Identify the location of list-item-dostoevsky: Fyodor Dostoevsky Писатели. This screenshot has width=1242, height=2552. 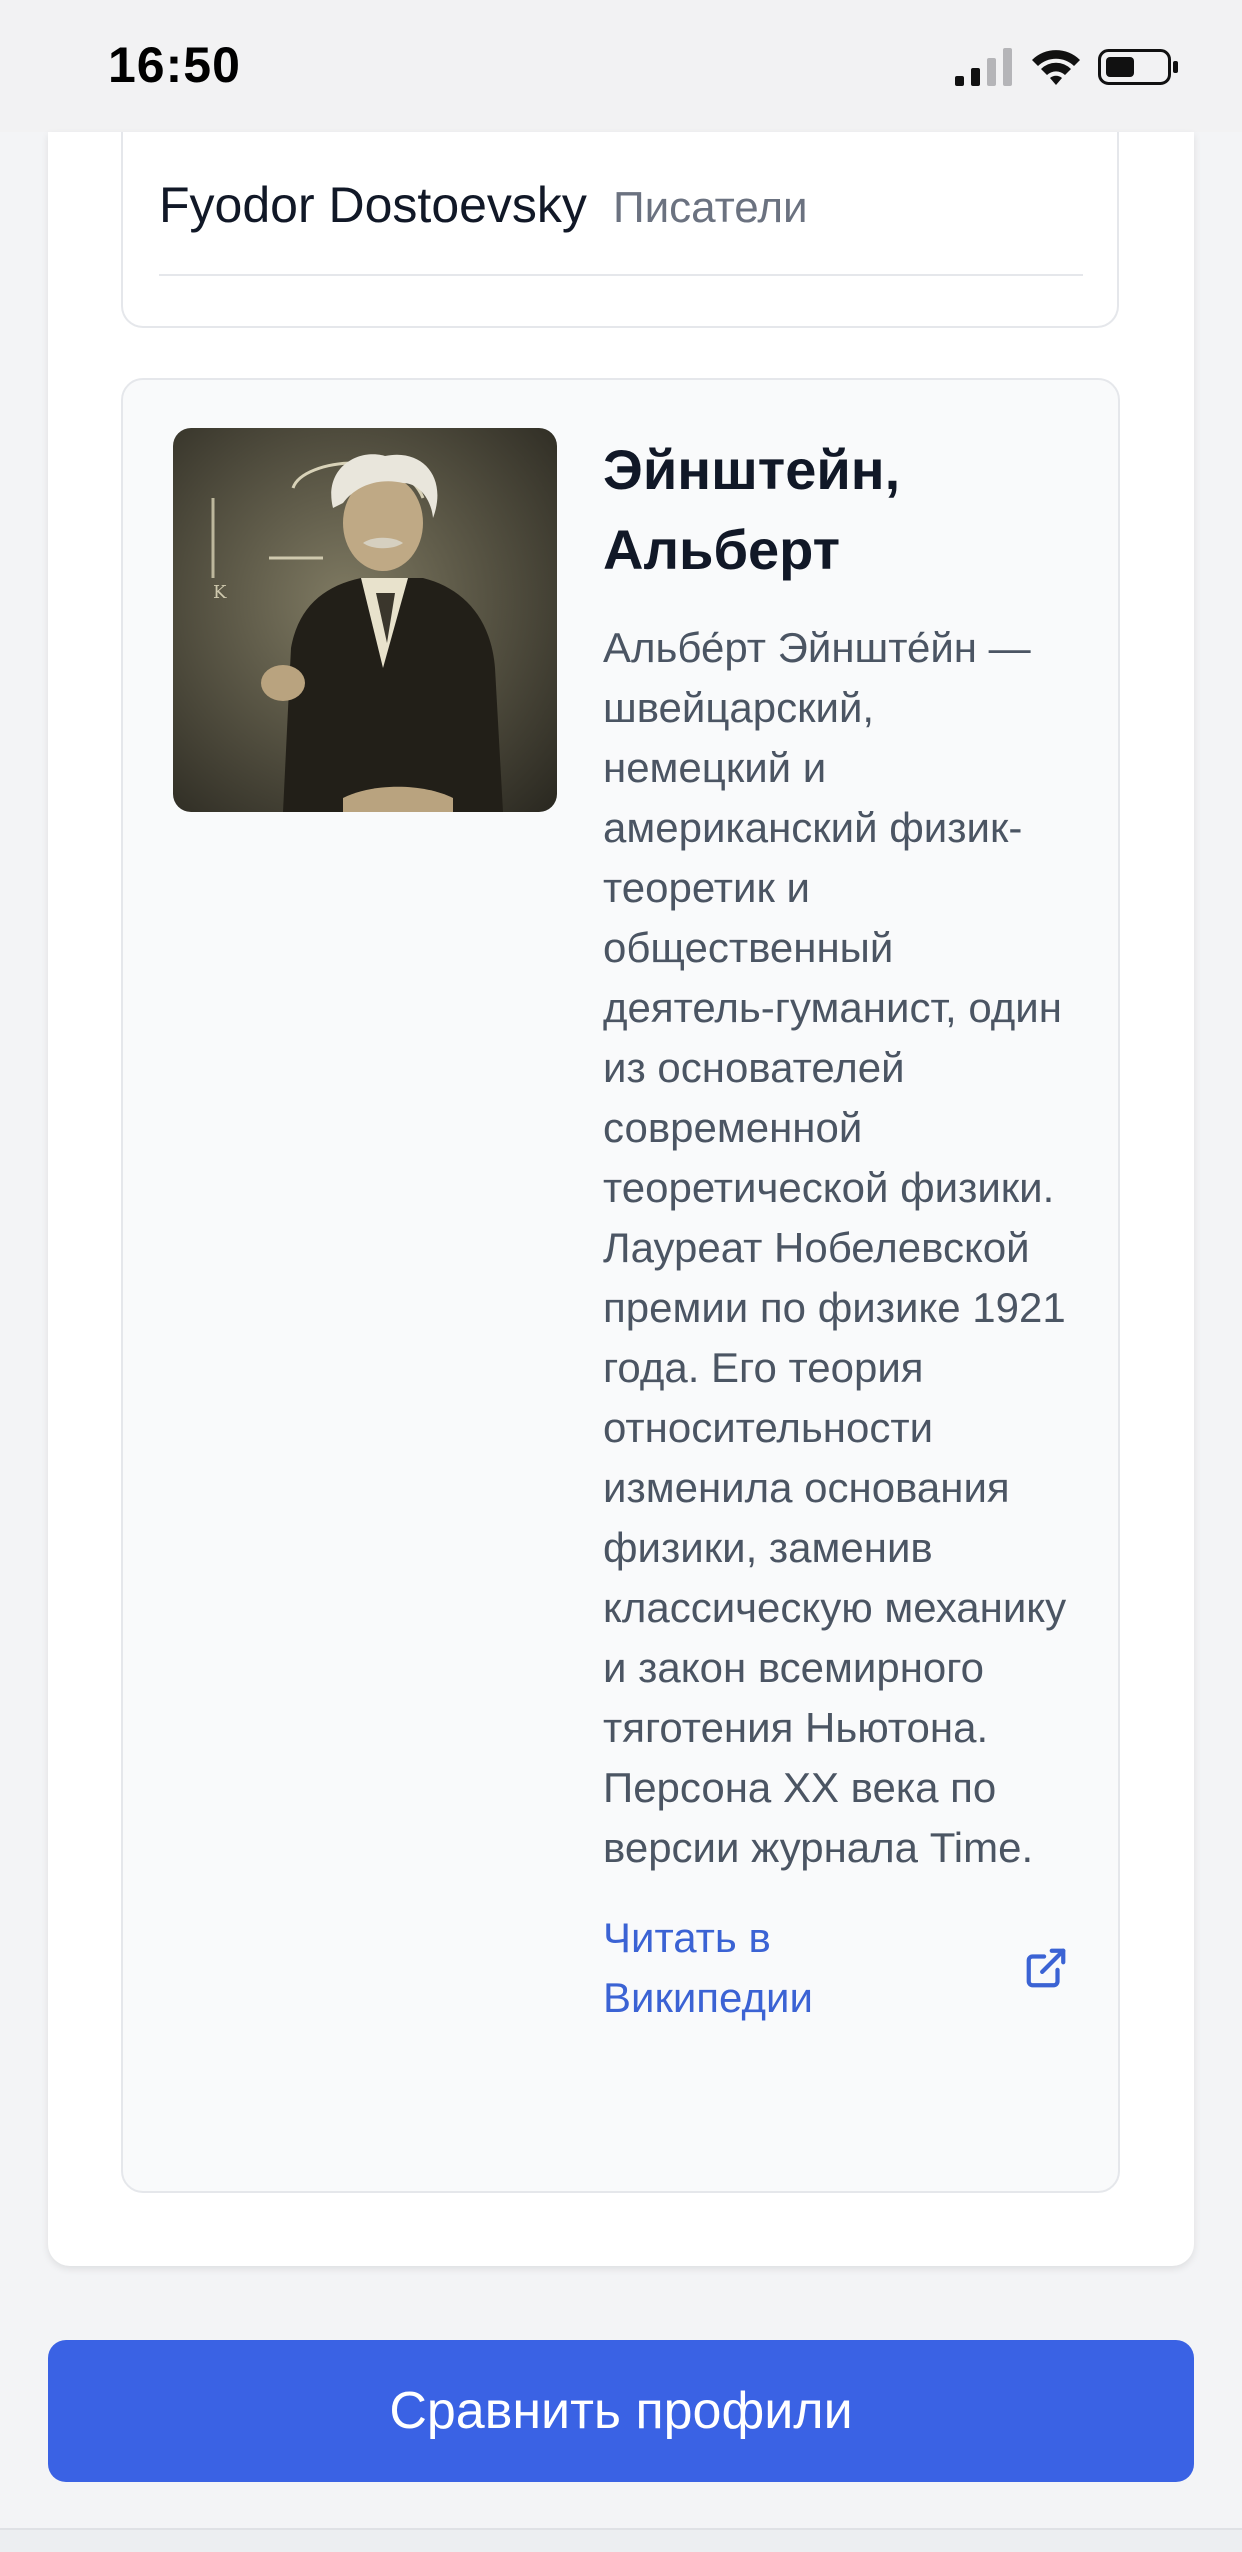
(620, 230).